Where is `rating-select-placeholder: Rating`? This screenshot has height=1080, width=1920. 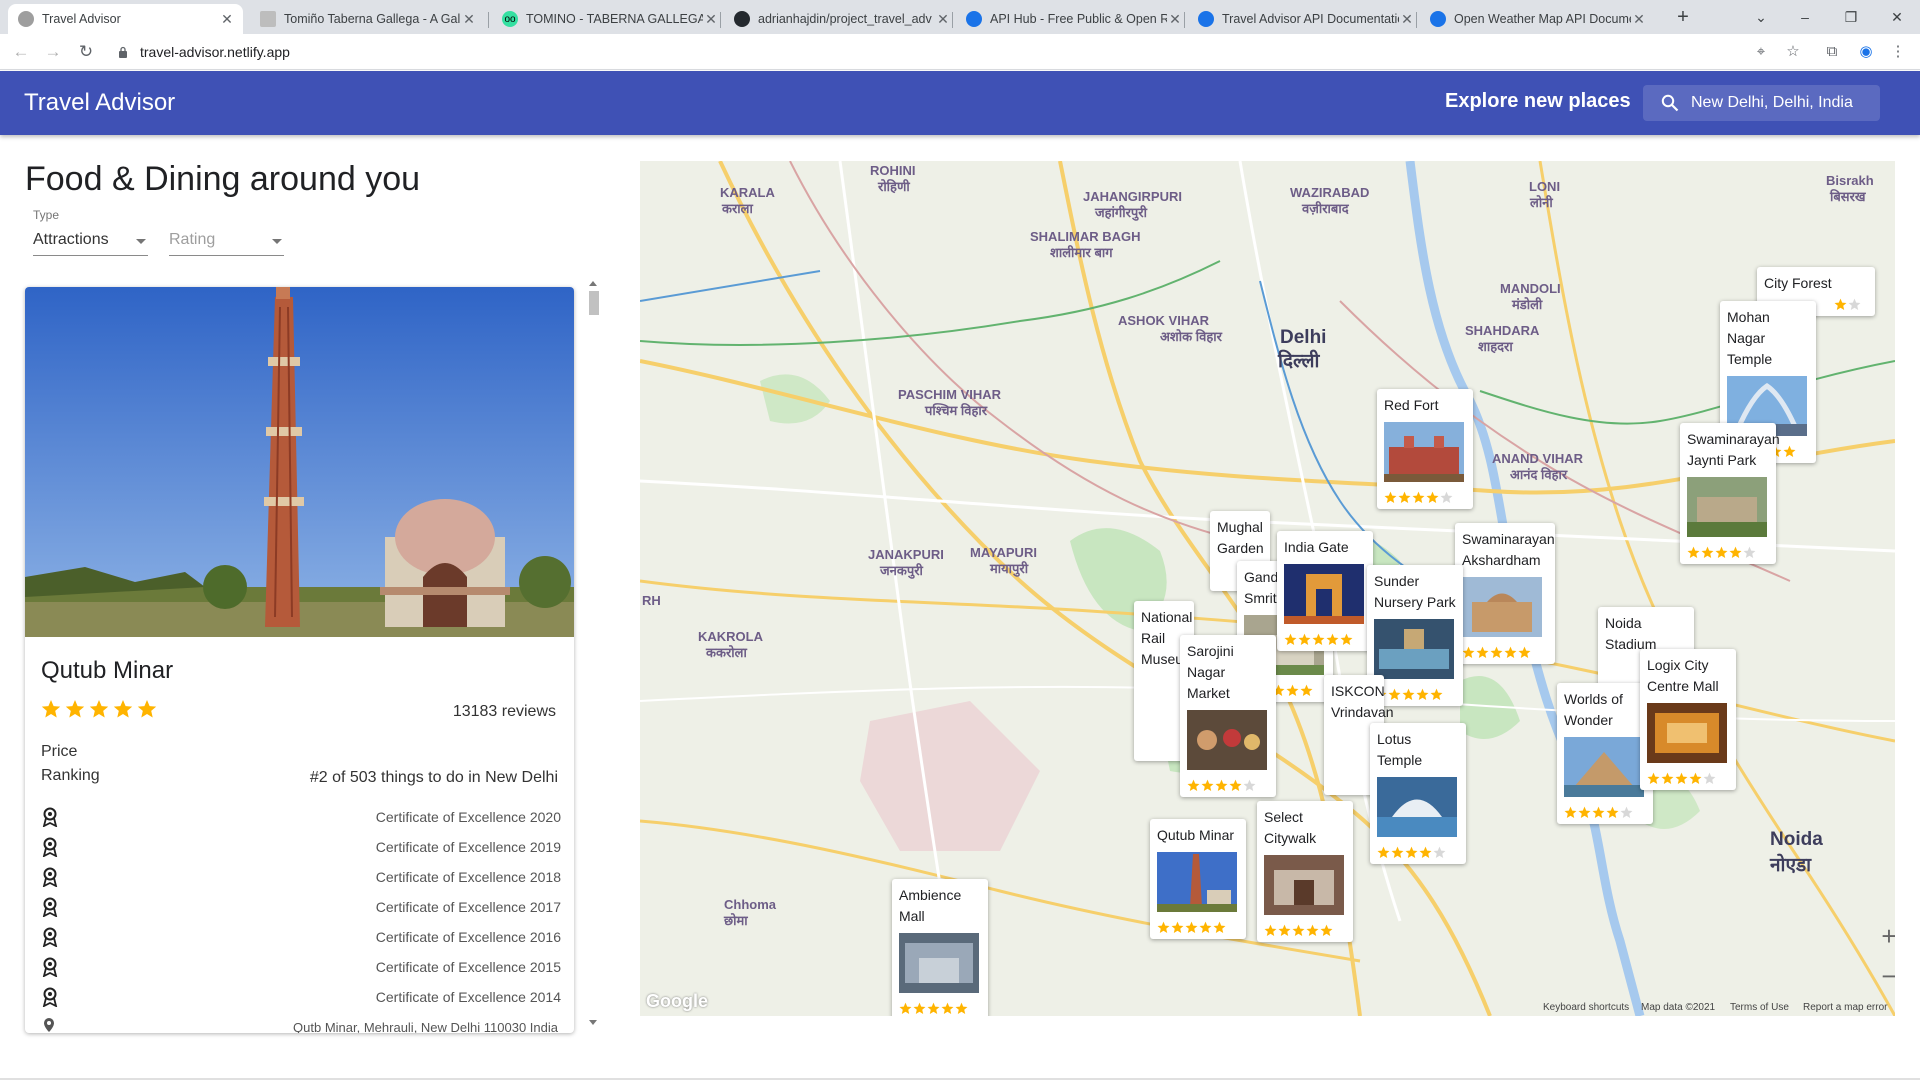 rating-select-placeholder: Rating is located at coordinates (192, 239).